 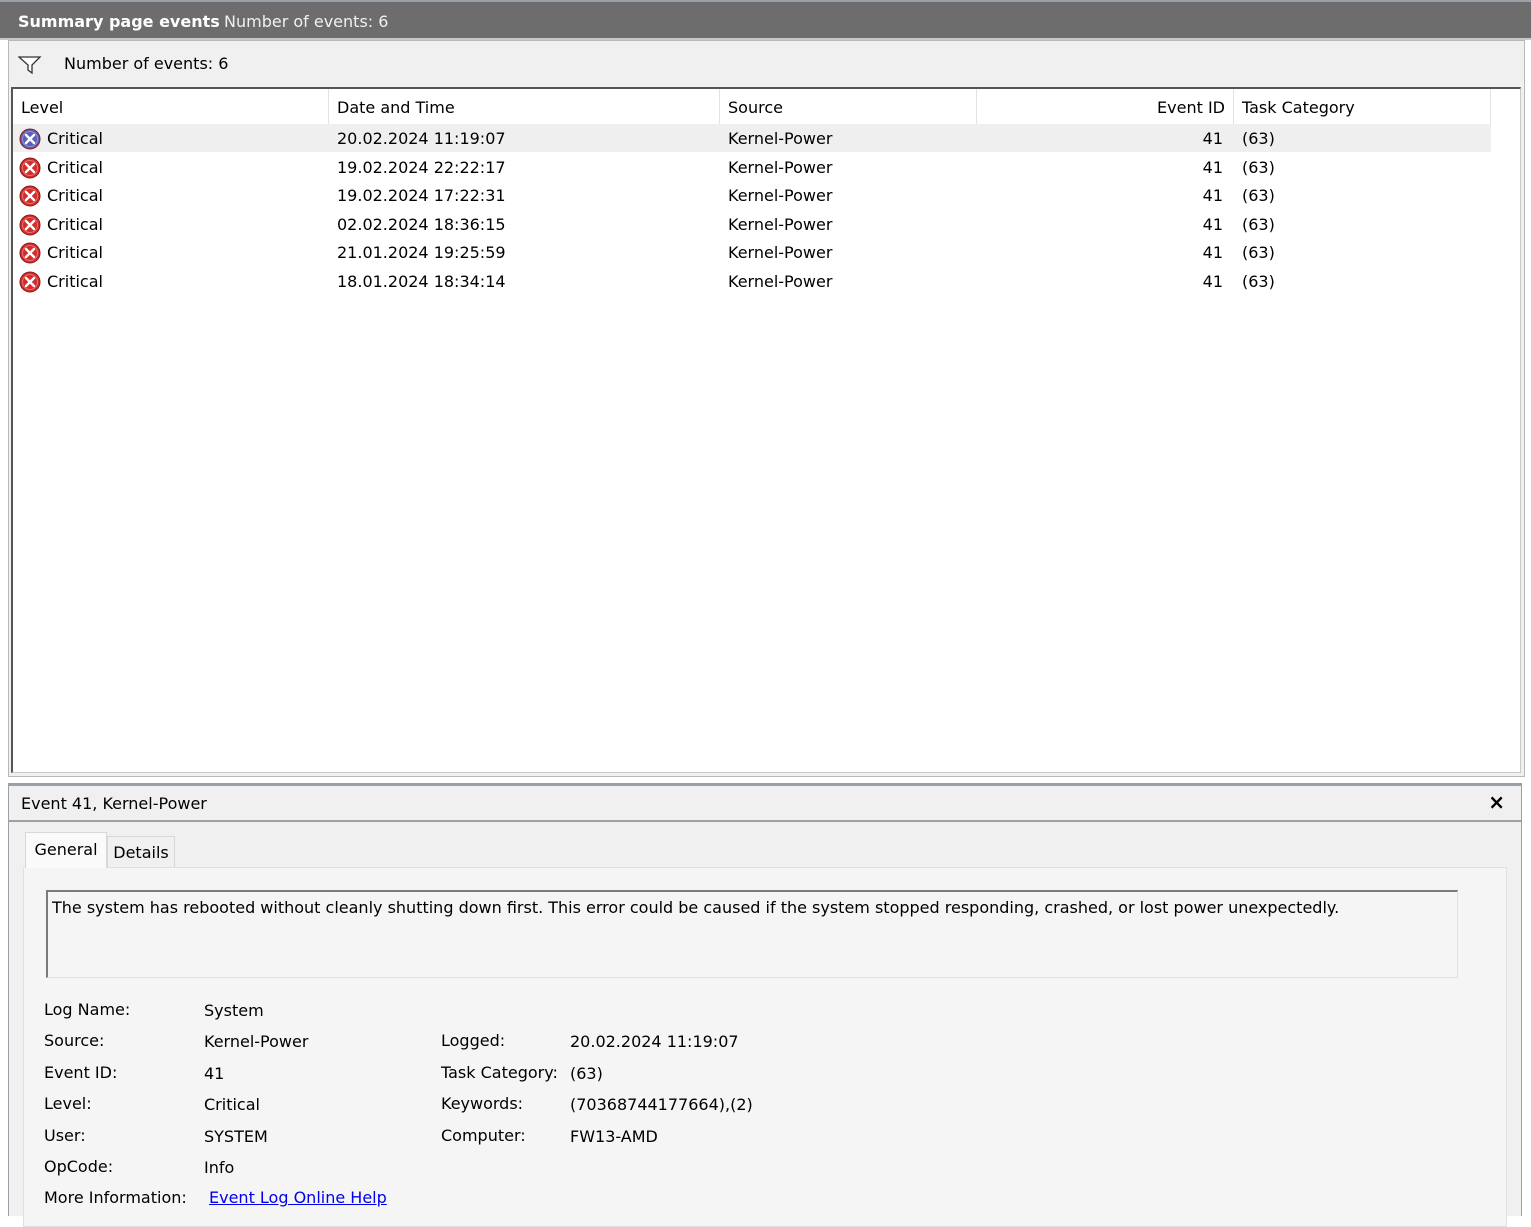 What do you see at coordinates (586, 1073) in the screenshot?
I see `value-task-category: (63)` at bounding box center [586, 1073].